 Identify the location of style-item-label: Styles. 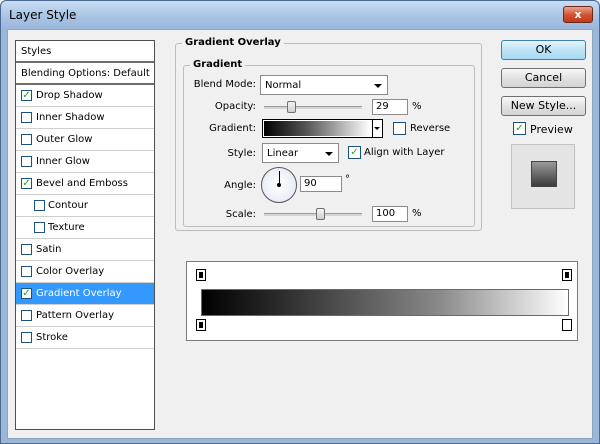
(36, 51).